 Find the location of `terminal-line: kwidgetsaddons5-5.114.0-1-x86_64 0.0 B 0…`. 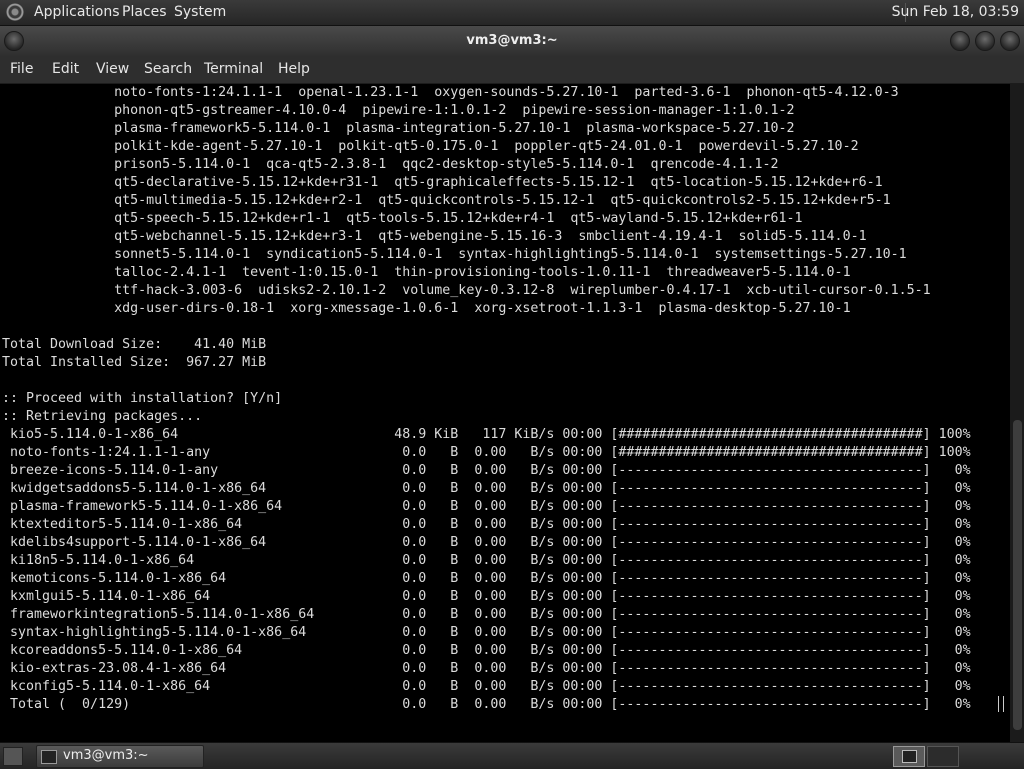

terminal-line: kwidgetsaddons5-5.114.0-1-x86_64 0.0 B 0… is located at coordinates (486, 488).